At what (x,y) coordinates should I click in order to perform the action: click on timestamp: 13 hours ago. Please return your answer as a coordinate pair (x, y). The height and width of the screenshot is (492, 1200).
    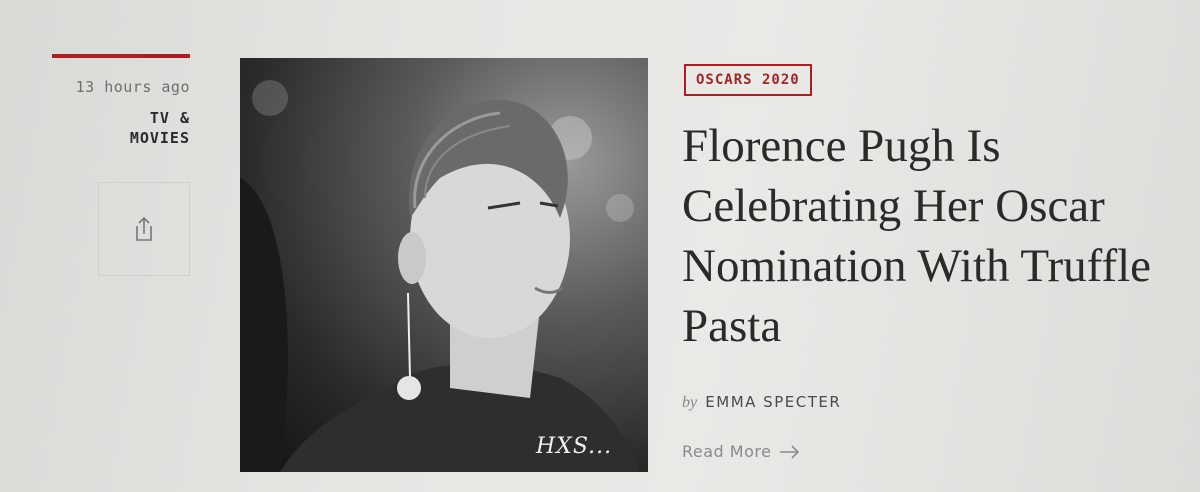
    Looking at the image, I should click on (132, 87).